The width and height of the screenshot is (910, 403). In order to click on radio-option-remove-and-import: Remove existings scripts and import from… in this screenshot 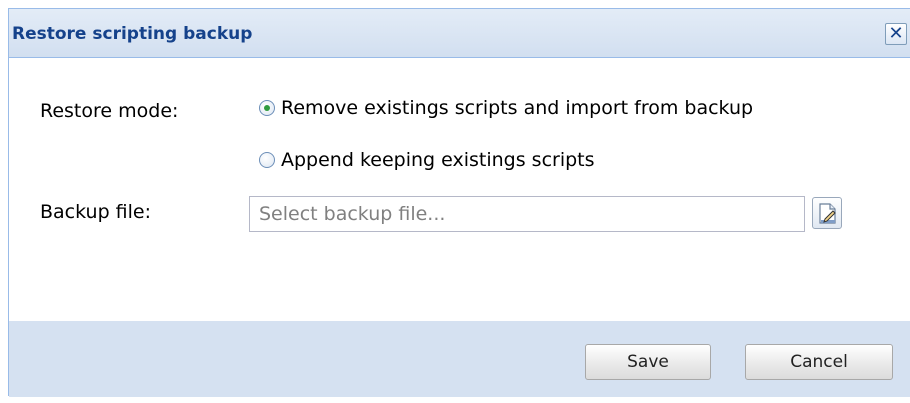, I will do `click(506, 108)`.